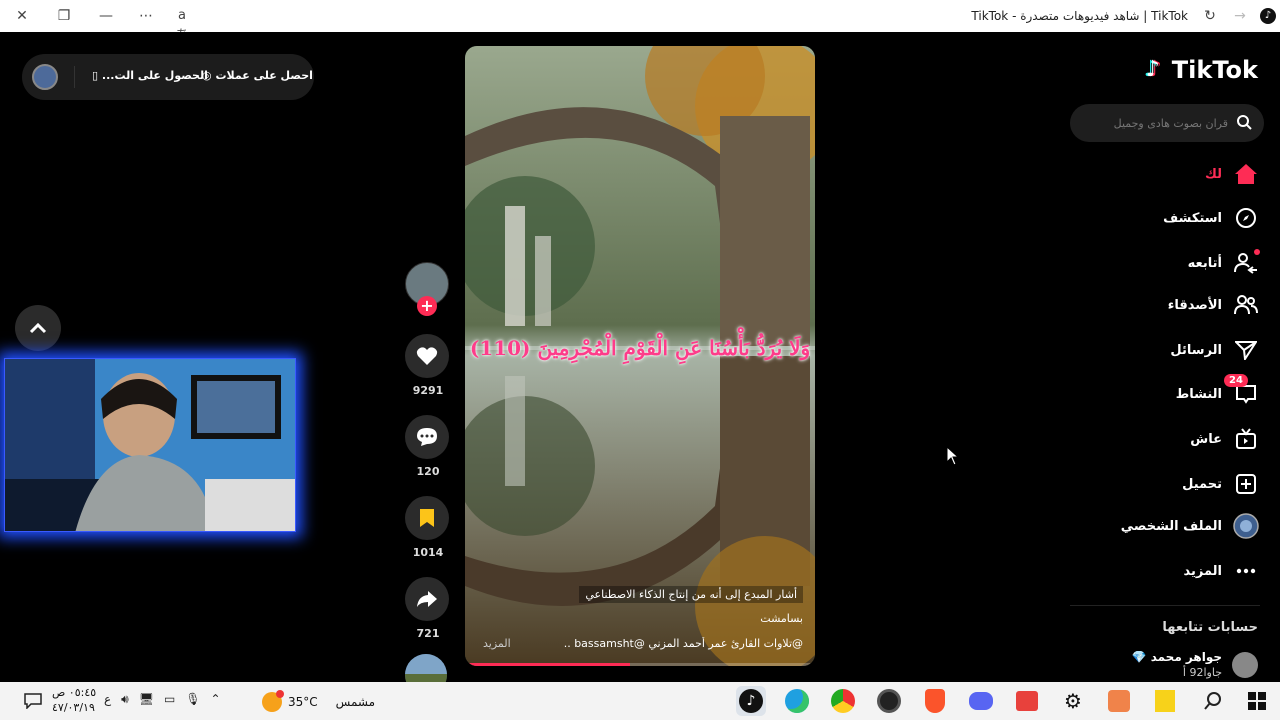  I want to click on following-account-avatar, so click(1245, 665).